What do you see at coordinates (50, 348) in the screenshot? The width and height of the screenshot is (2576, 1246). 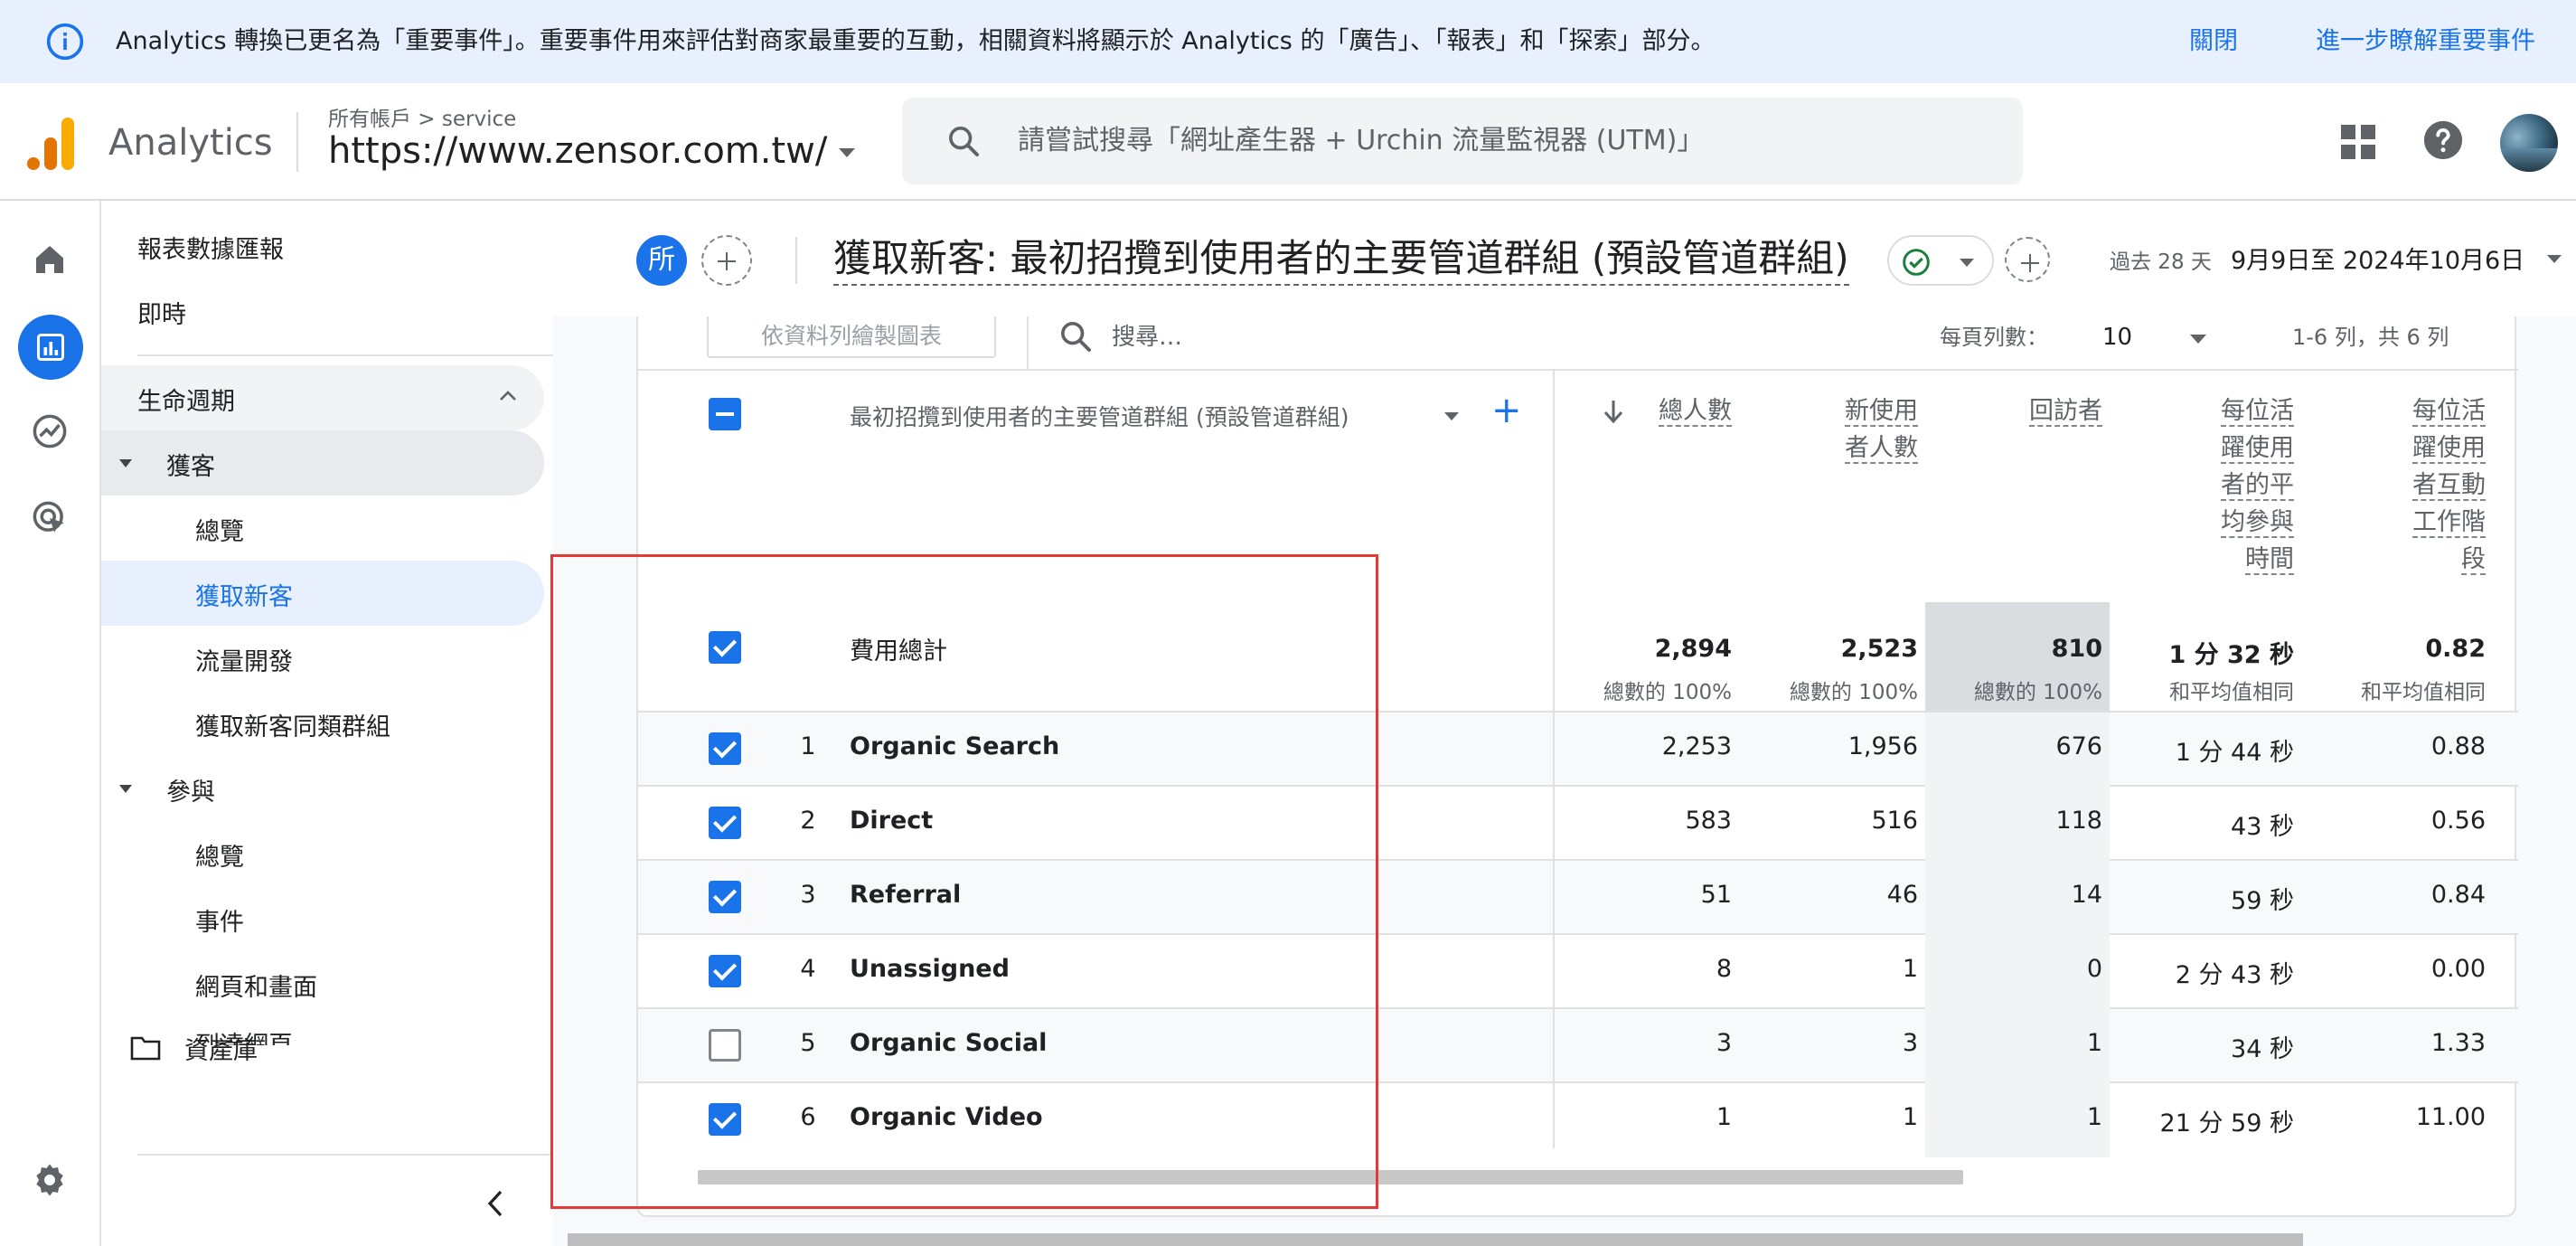 I see `reports-icon` at bounding box center [50, 348].